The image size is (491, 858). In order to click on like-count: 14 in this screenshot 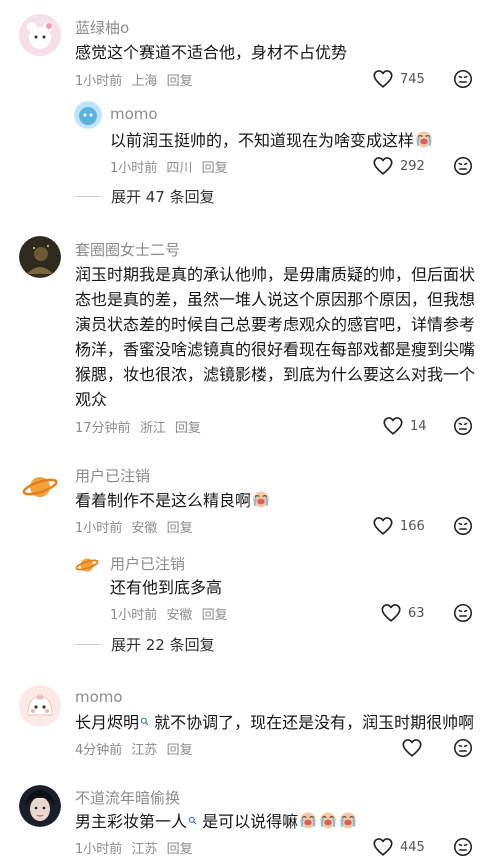, I will do `click(418, 426)`.